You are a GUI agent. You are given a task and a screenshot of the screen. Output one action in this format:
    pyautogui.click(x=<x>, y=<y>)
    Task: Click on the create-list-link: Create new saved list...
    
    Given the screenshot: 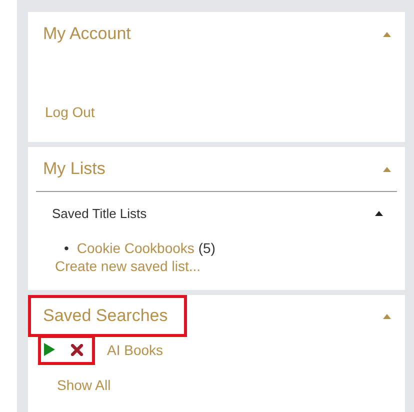 What is the action you would take?
    pyautogui.click(x=128, y=266)
    